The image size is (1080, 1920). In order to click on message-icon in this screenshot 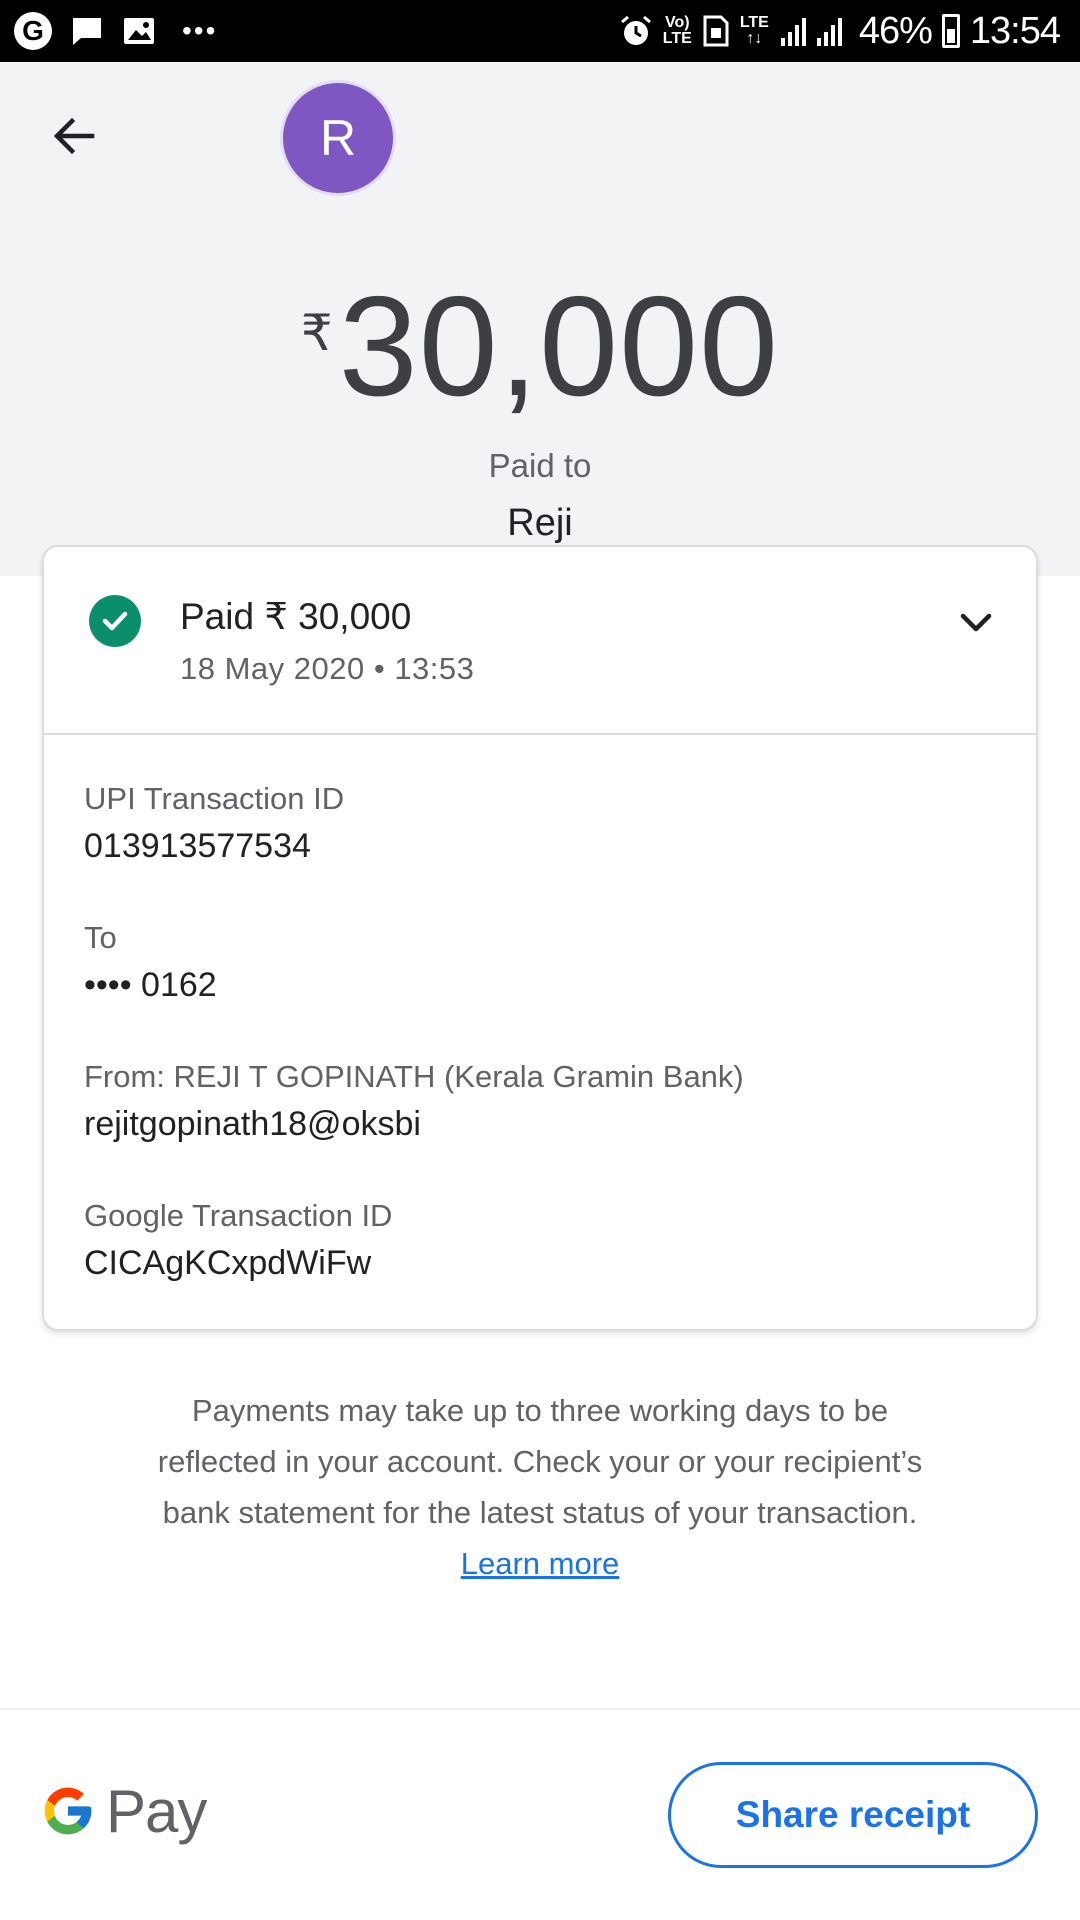, I will do `click(87, 31)`.